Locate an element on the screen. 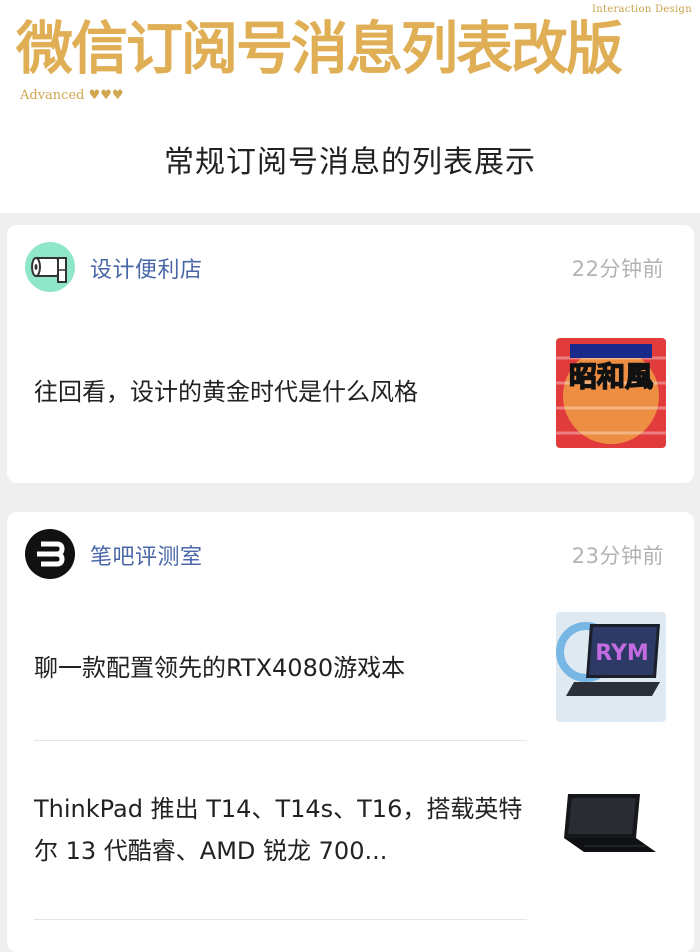 Image resolution: width=700 pixels, height=952 pixels. article-title: 聊一款配置领先的RTX4080游戏本 is located at coordinates (284, 668).